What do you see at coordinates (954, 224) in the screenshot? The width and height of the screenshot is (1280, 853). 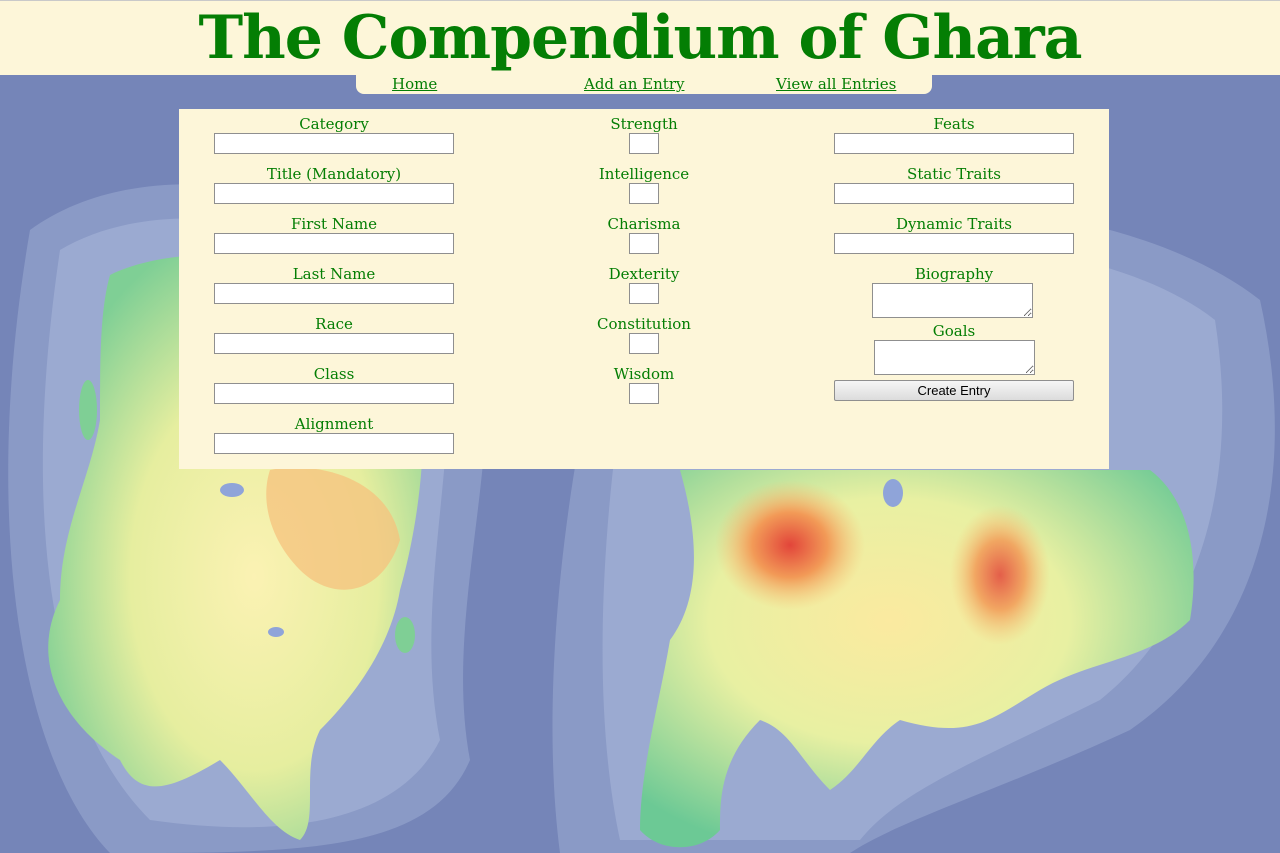 I see `dynamic-traits-label: Dynamic Traits` at bounding box center [954, 224].